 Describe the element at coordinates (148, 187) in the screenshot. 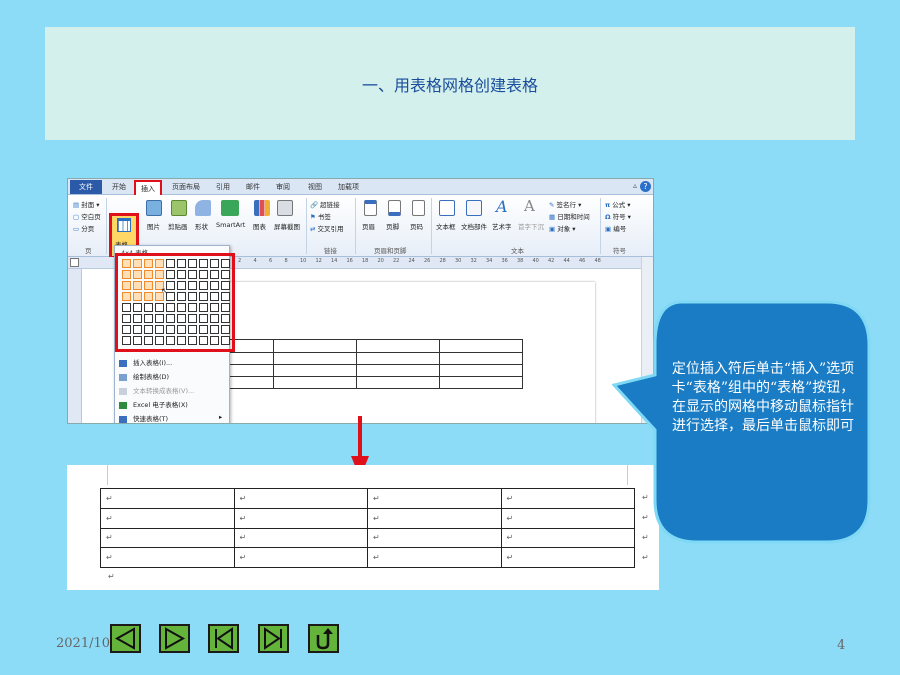

I see `tab-insert: 插入` at that location.